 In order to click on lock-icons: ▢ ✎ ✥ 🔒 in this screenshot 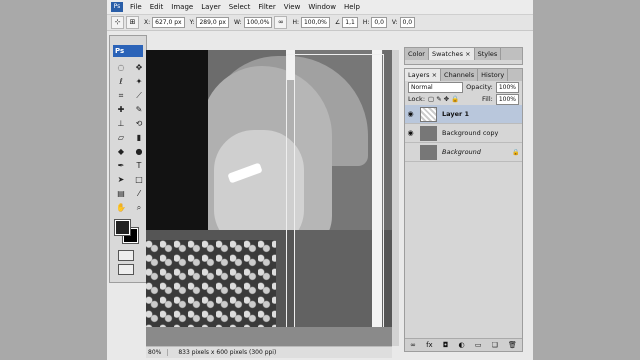, I will do `click(443, 99)`.